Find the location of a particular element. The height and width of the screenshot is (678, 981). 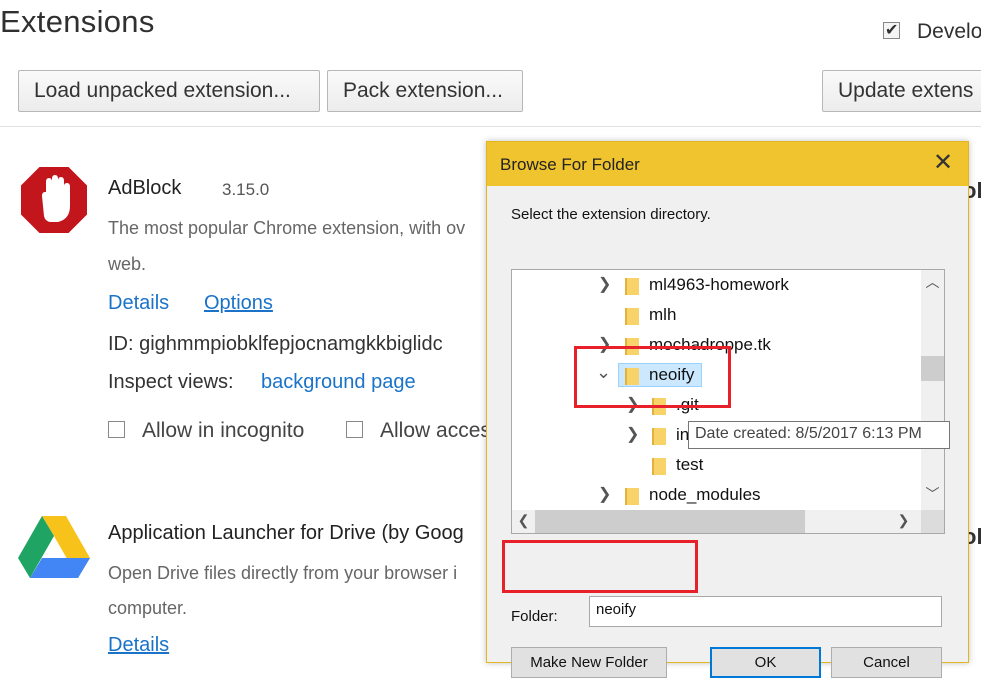

annotation-box-neoify is located at coordinates (652, 377).